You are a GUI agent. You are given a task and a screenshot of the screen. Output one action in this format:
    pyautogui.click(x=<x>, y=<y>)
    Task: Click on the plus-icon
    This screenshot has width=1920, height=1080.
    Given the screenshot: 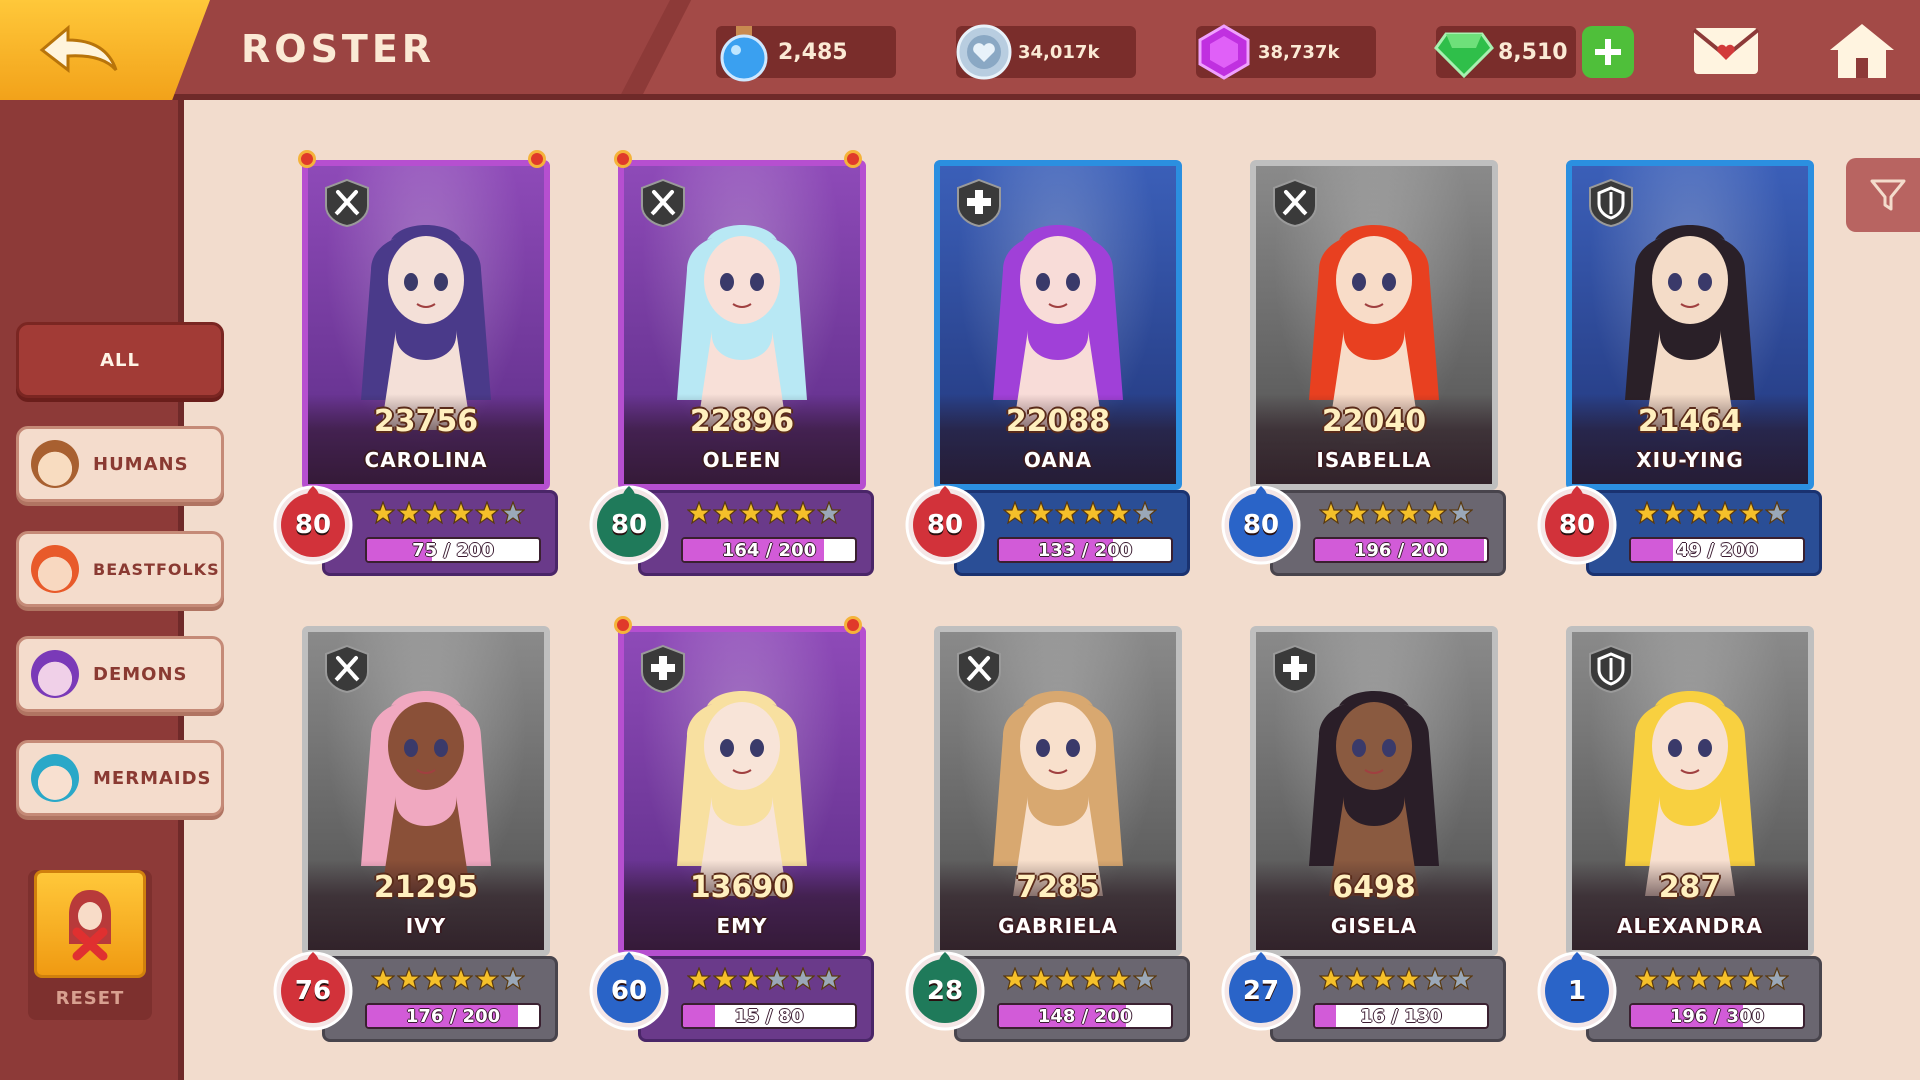 What is the action you would take?
    pyautogui.click(x=1608, y=52)
    